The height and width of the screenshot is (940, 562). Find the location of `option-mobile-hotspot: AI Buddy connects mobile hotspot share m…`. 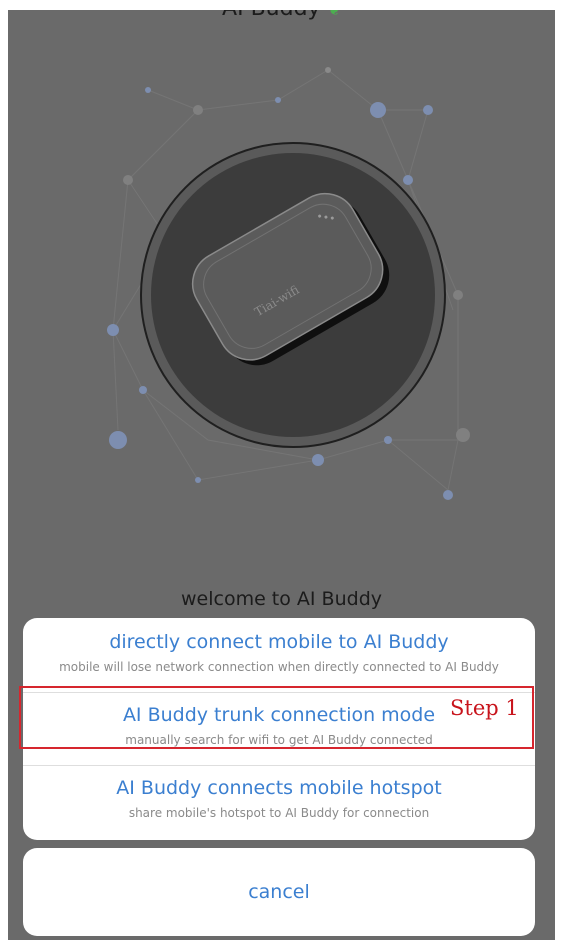

option-mobile-hotspot: AI Buddy connects mobile hotspot share m… is located at coordinates (279, 808).